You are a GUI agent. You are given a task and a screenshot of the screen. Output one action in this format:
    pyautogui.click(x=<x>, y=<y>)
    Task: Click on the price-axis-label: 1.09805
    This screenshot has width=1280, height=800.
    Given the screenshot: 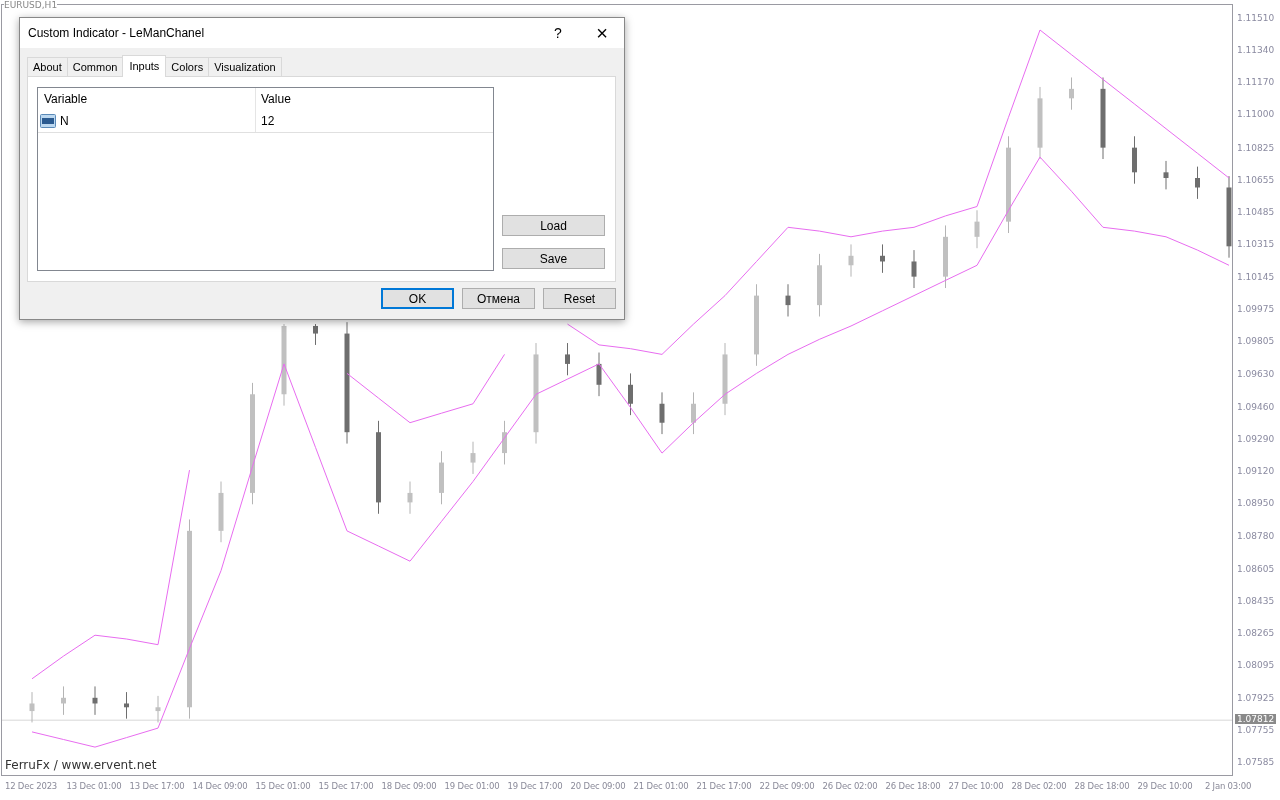 What is the action you would take?
    pyautogui.click(x=1256, y=341)
    